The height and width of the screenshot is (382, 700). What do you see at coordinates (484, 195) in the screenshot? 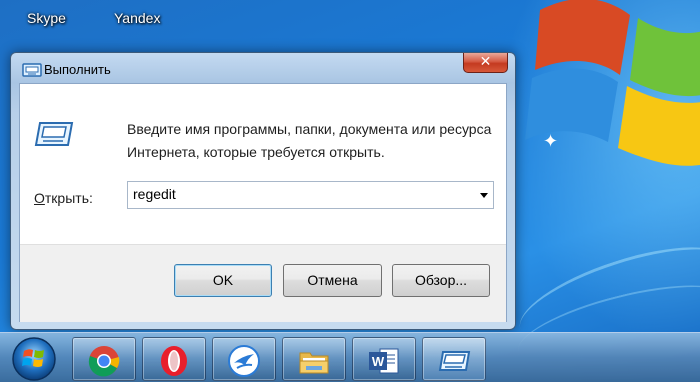
I see `chevron-down-icon` at bounding box center [484, 195].